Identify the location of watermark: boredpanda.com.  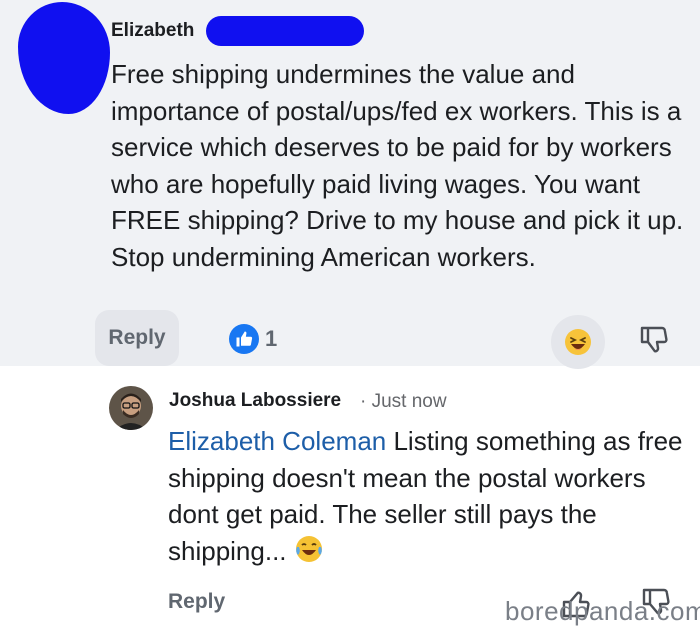
(602, 611).